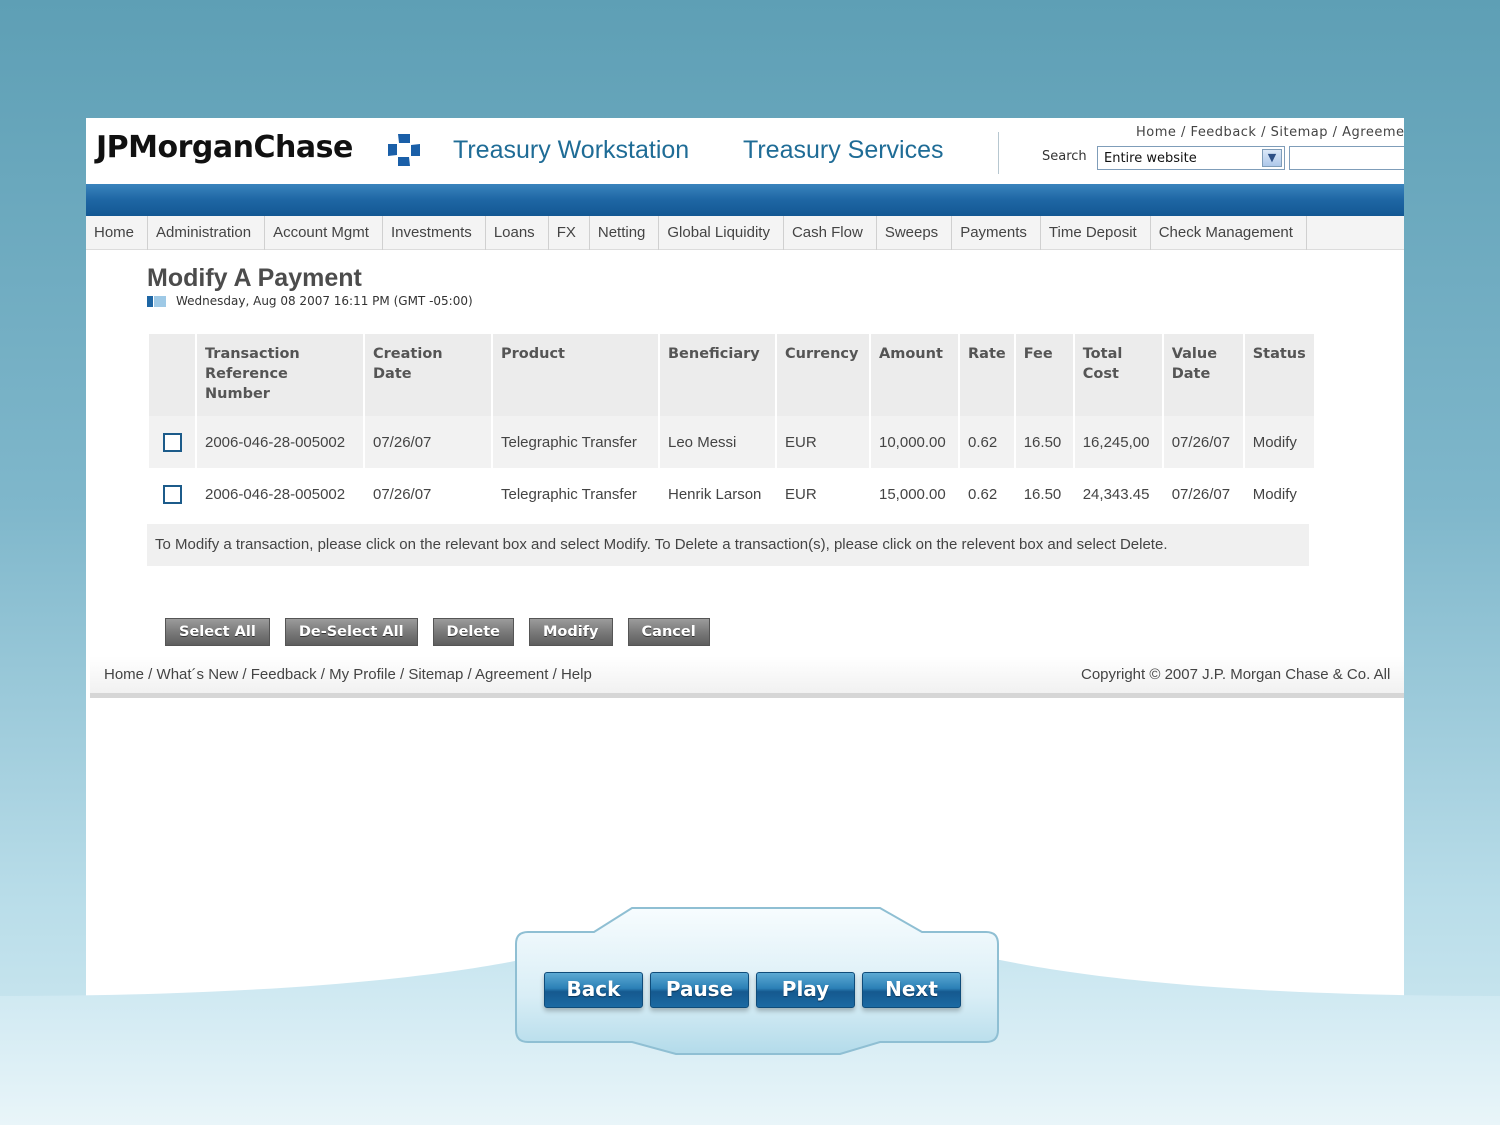  I want to click on nav-item-global-liquidity: Global Liquidity, so click(721, 233).